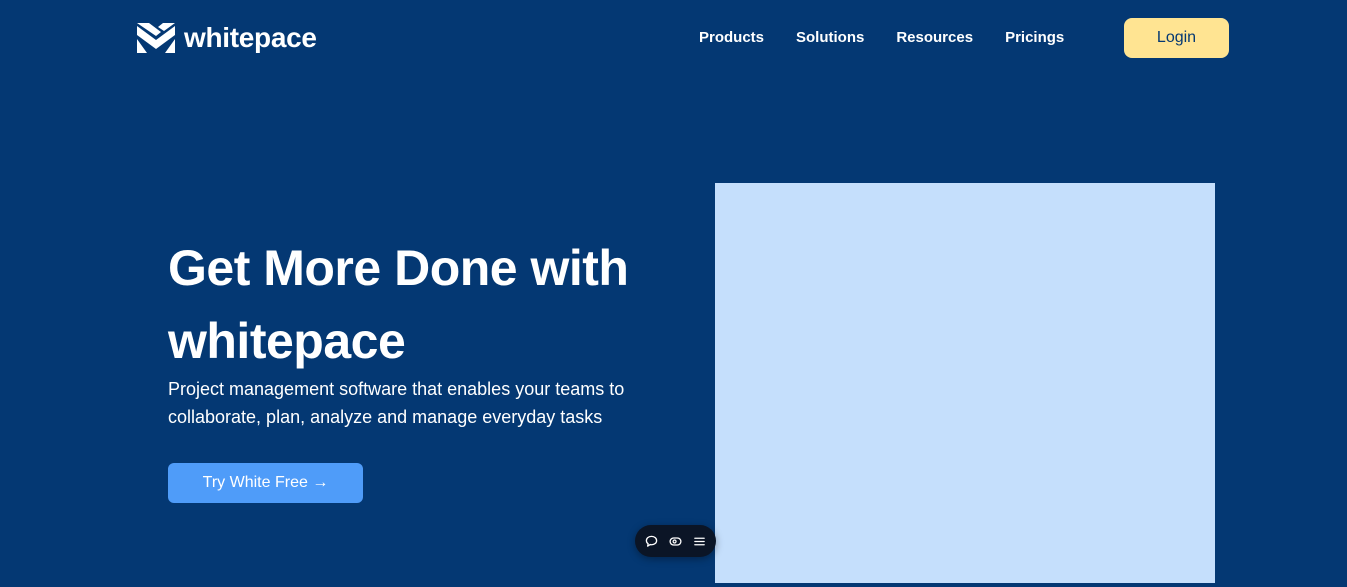  Describe the element at coordinates (934, 38) in the screenshot. I see `nav-item-resources: Resources` at that location.